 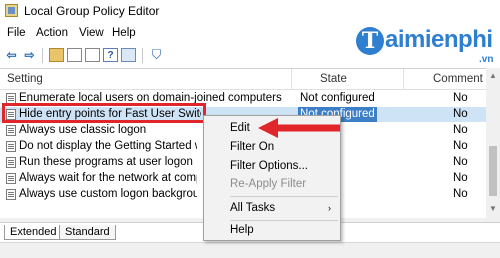 I want to click on vertical-scrollbar: ▲ ▼, so click(x=493, y=143).